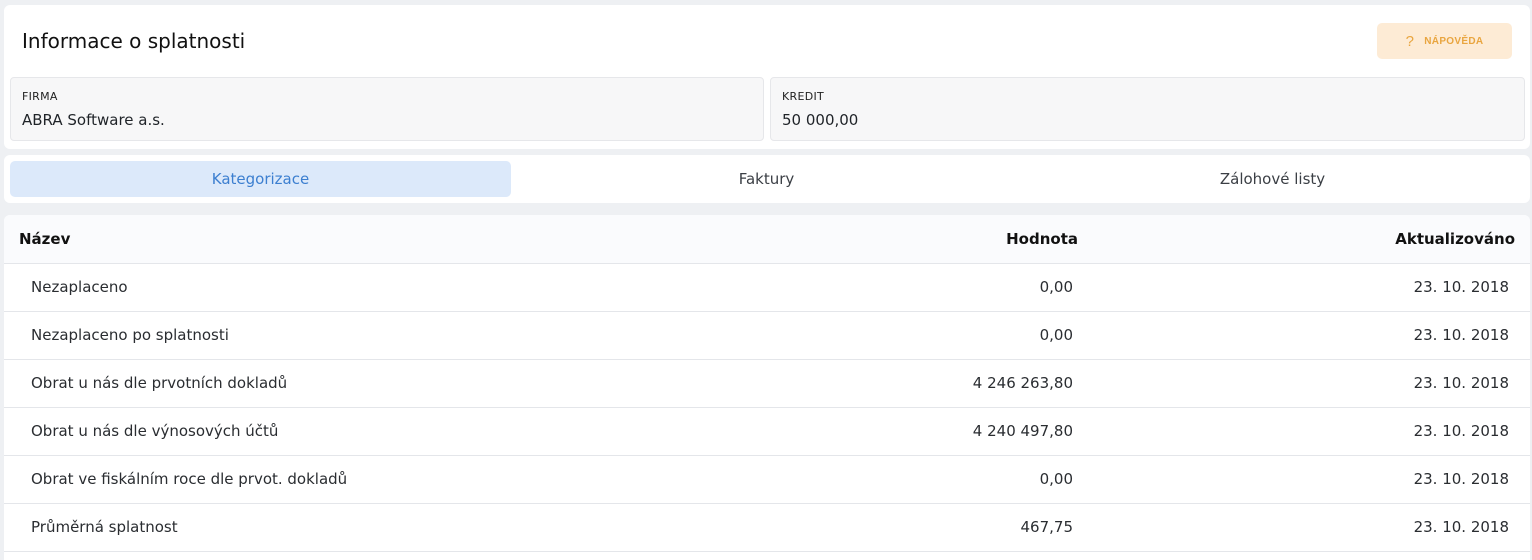 This screenshot has width=1532, height=560. Describe the element at coordinates (354, 335) in the screenshot. I see `cell-nazev: Nezaplaceno po splatnosti` at that location.